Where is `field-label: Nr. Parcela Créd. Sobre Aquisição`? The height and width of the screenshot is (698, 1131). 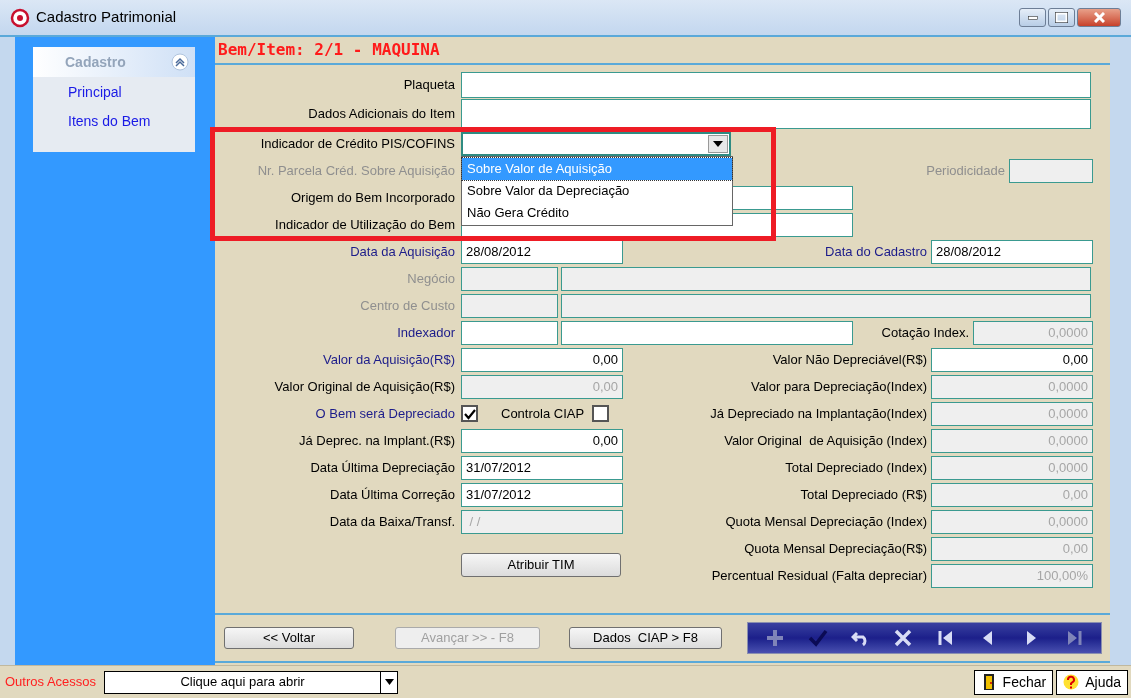 field-label: Nr. Parcela Créd. Sobre Aquisição is located at coordinates (356, 170).